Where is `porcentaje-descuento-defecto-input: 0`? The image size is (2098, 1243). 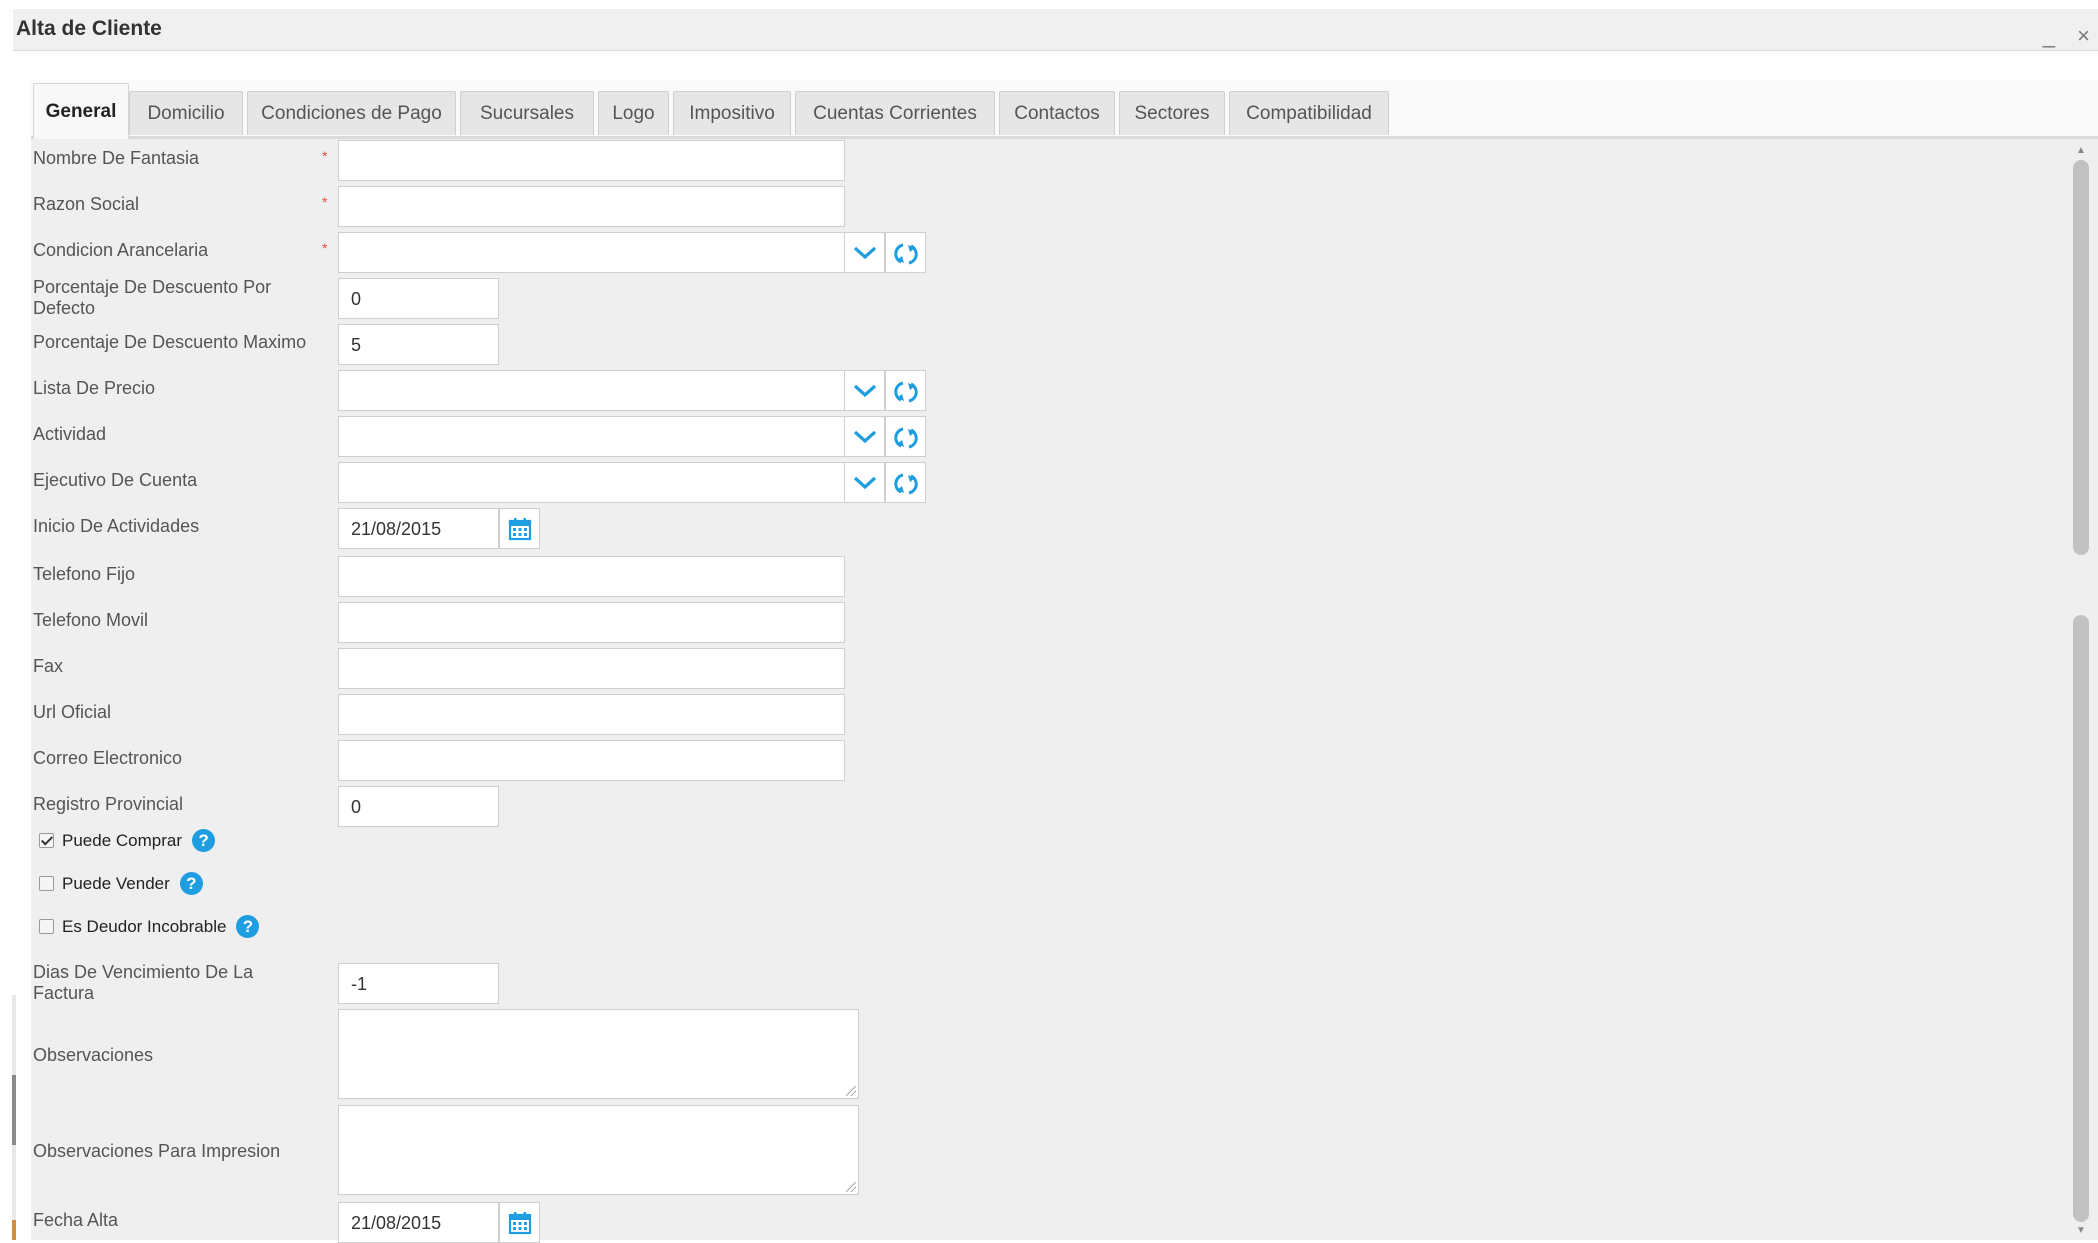
porcentaje-descuento-defecto-input: 0 is located at coordinates (418, 298).